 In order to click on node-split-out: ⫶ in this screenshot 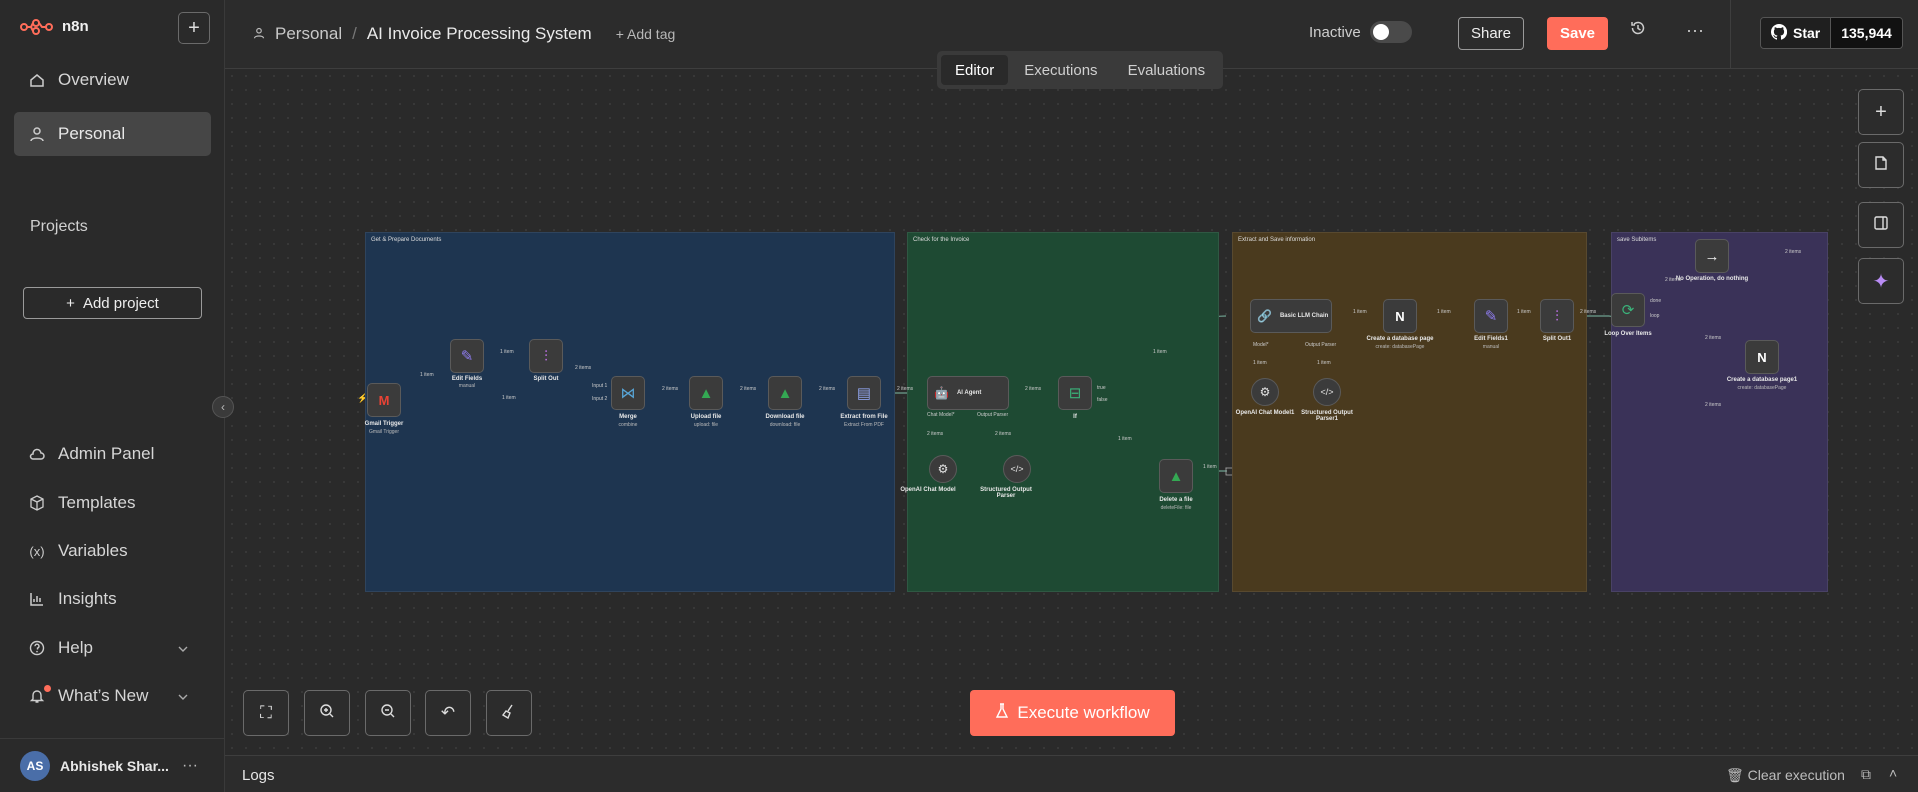, I will do `click(546, 356)`.